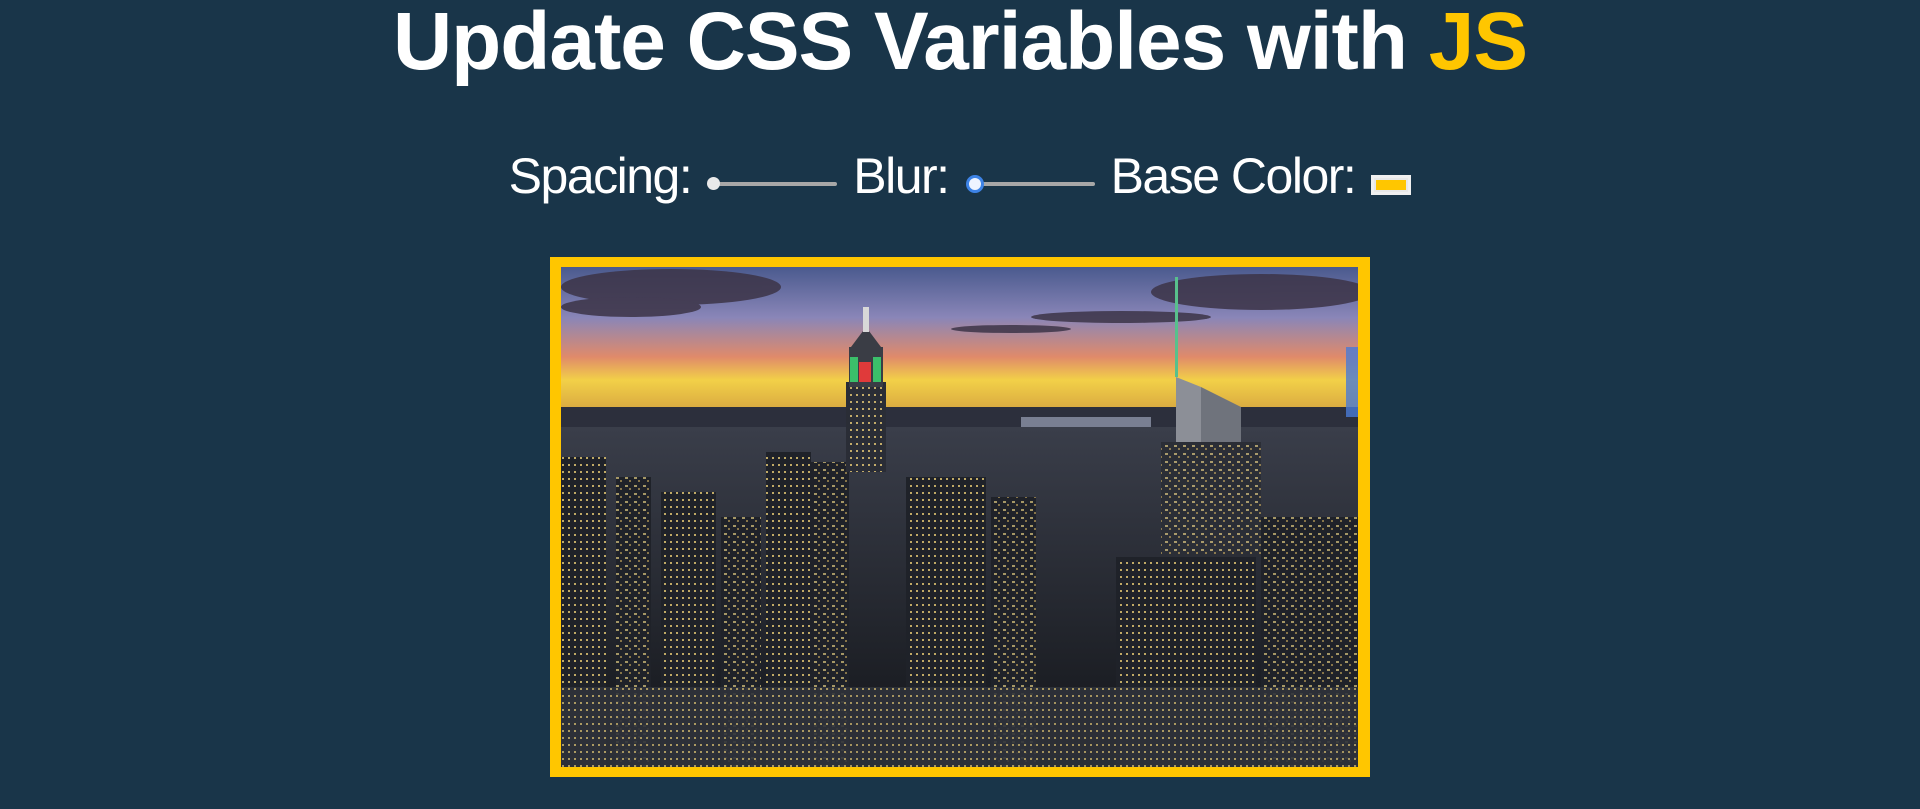  What do you see at coordinates (1478, 43) in the screenshot?
I see `title-highlight: JS` at bounding box center [1478, 43].